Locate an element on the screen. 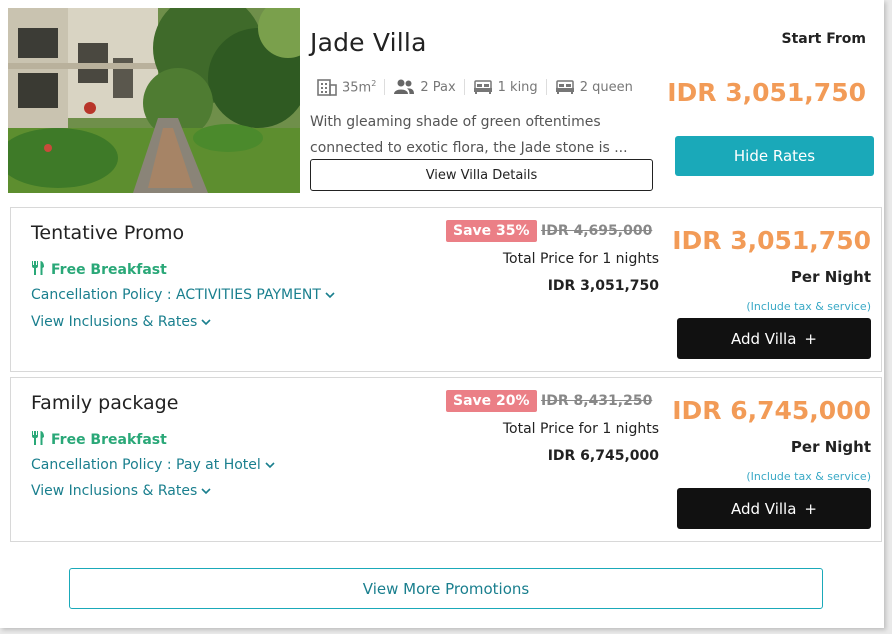  save-badge: Save 35% is located at coordinates (491, 231).